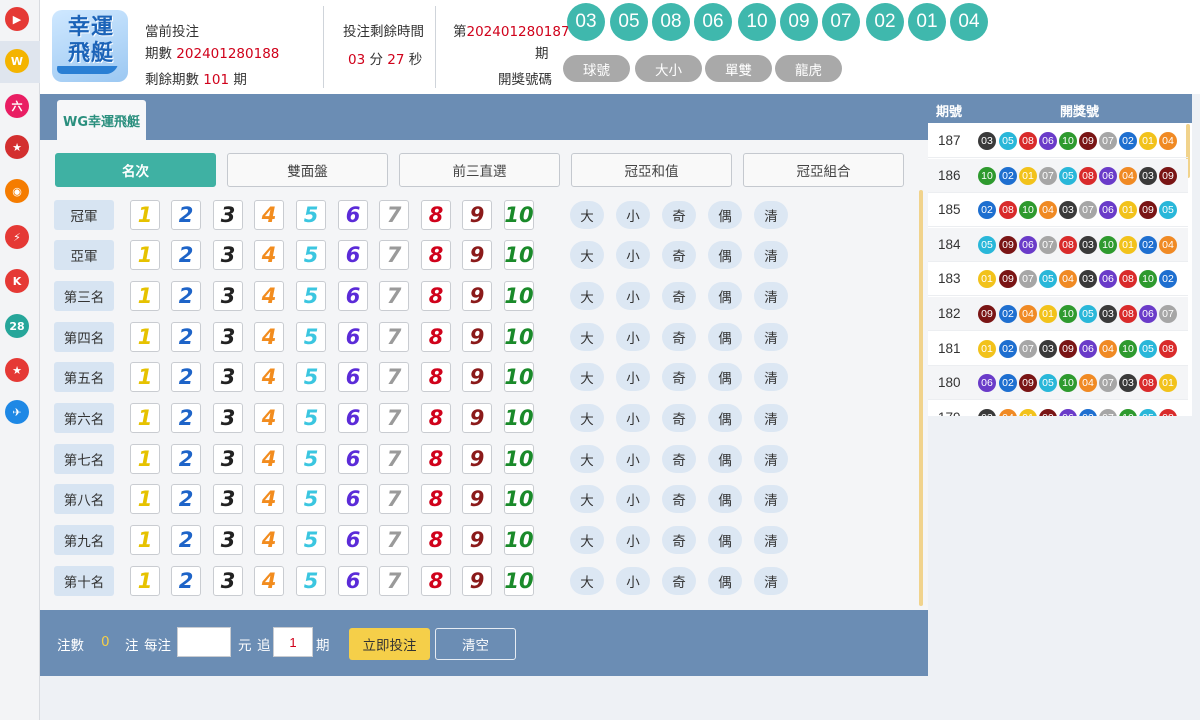  I want to click on lottery-play-icon: ▶, so click(17, 19).